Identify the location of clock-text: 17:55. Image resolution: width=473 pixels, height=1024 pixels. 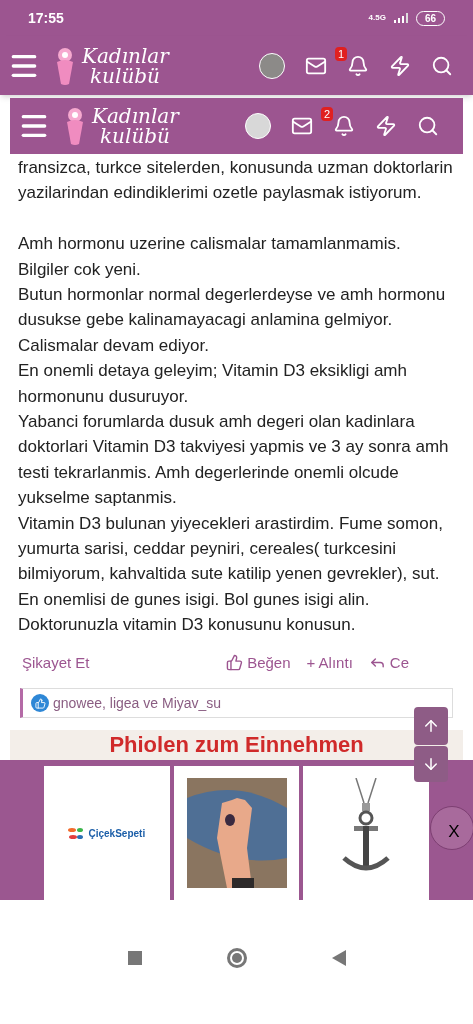
(46, 18).